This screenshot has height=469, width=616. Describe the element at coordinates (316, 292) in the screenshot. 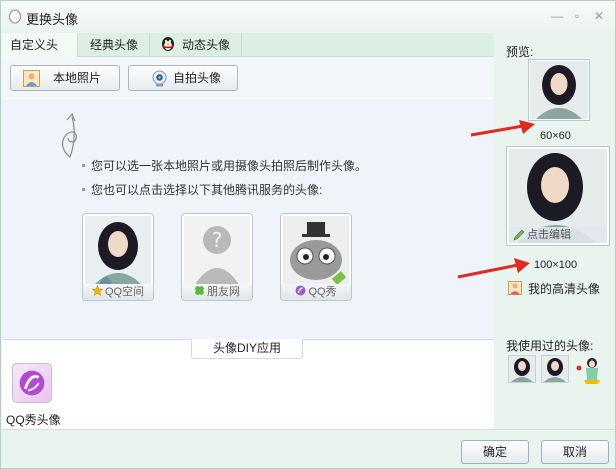

I see `service-caption: QQ秀` at that location.